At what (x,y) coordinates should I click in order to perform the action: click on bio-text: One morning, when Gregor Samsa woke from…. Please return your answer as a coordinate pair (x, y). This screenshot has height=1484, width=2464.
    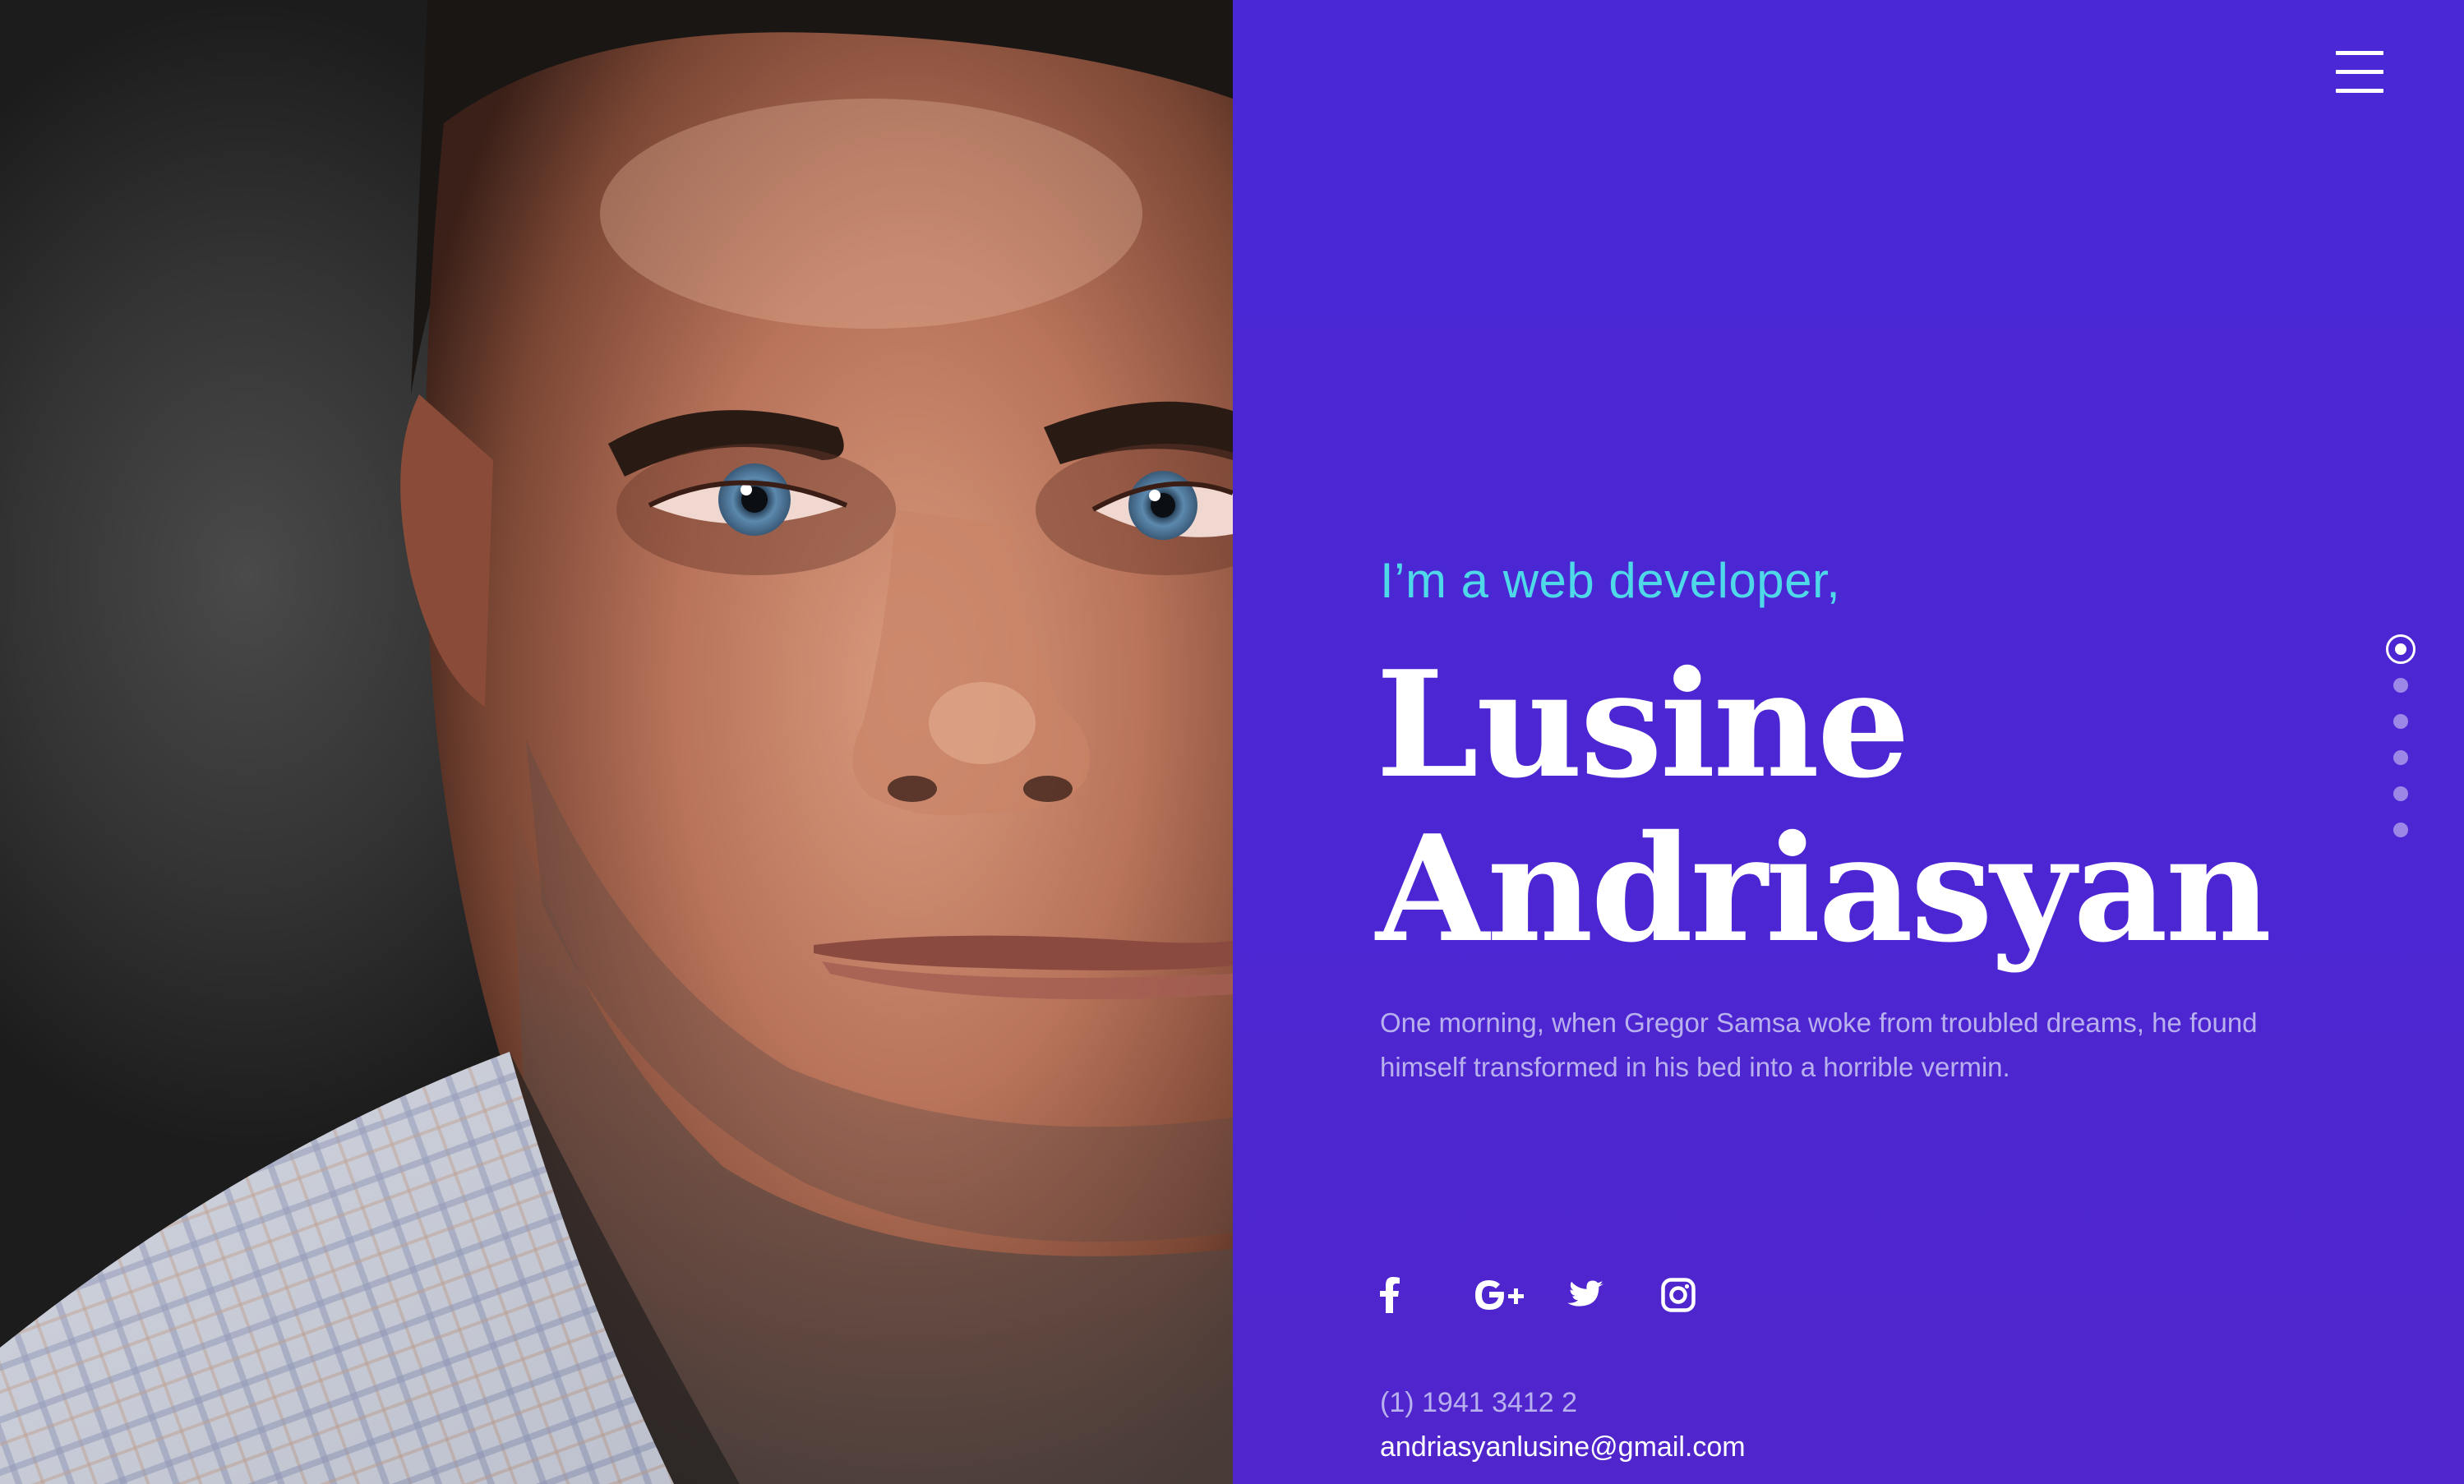
    Looking at the image, I should click on (1819, 1044).